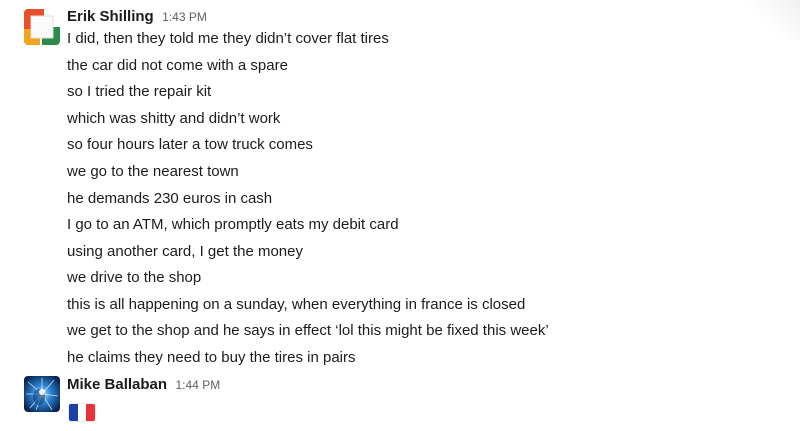  I want to click on flag-fr-image, so click(82, 412).